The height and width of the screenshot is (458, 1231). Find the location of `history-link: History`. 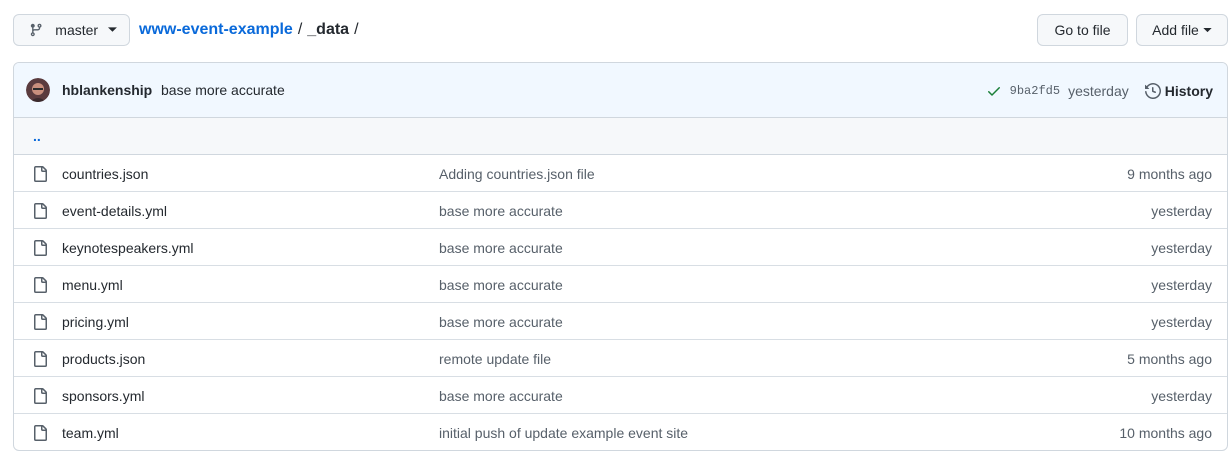

history-link: History is located at coordinates (1178, 90).